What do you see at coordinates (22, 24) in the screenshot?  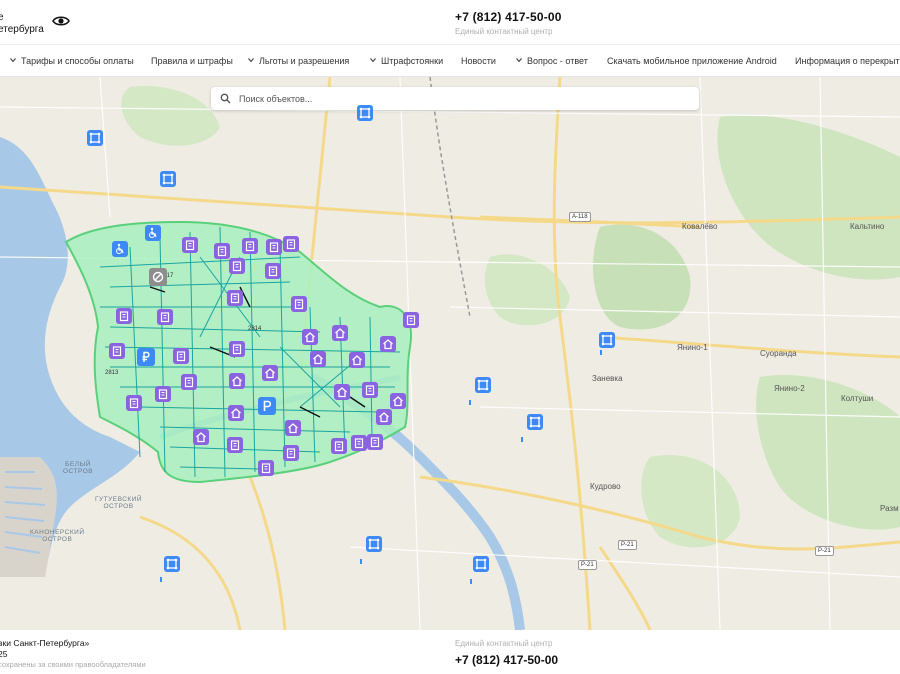 I see `brand-title: е етербурга` at bounding box center [22, 24].